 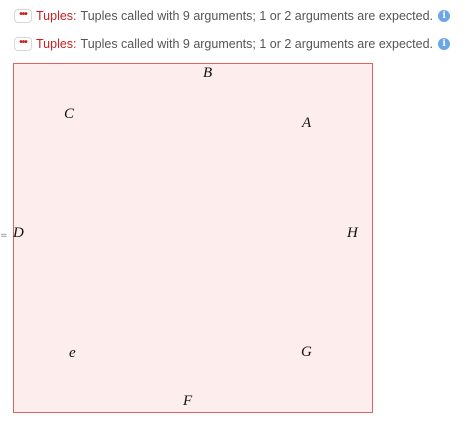 What do you see at coordinates (306, 352) in the screenshot?
I see `vertex-label-g: G` at bounding box center [306, 352].